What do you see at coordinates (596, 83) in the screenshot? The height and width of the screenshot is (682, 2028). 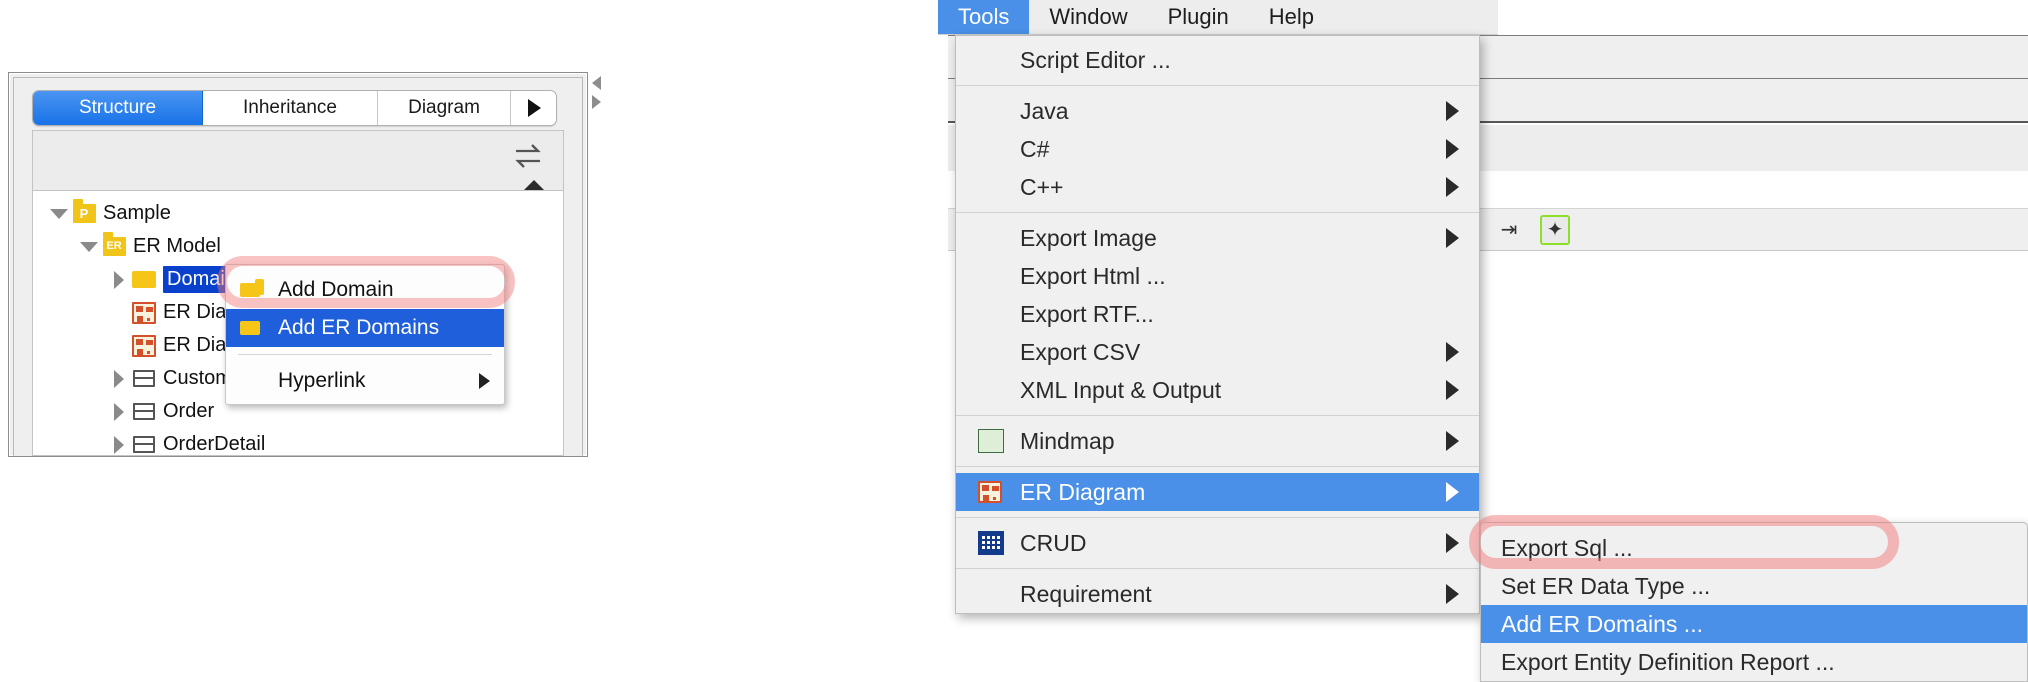 I see `collapse-left-icon` at bounding box center [596, 83].